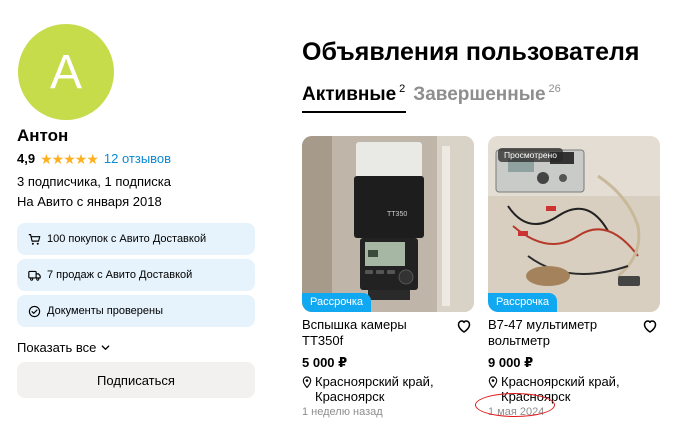 The width and height of the screenshot is (690, 432). Describe the element at coordinates (26, 158) in the screenshot. I see `rating-value: 4,9` at that location.